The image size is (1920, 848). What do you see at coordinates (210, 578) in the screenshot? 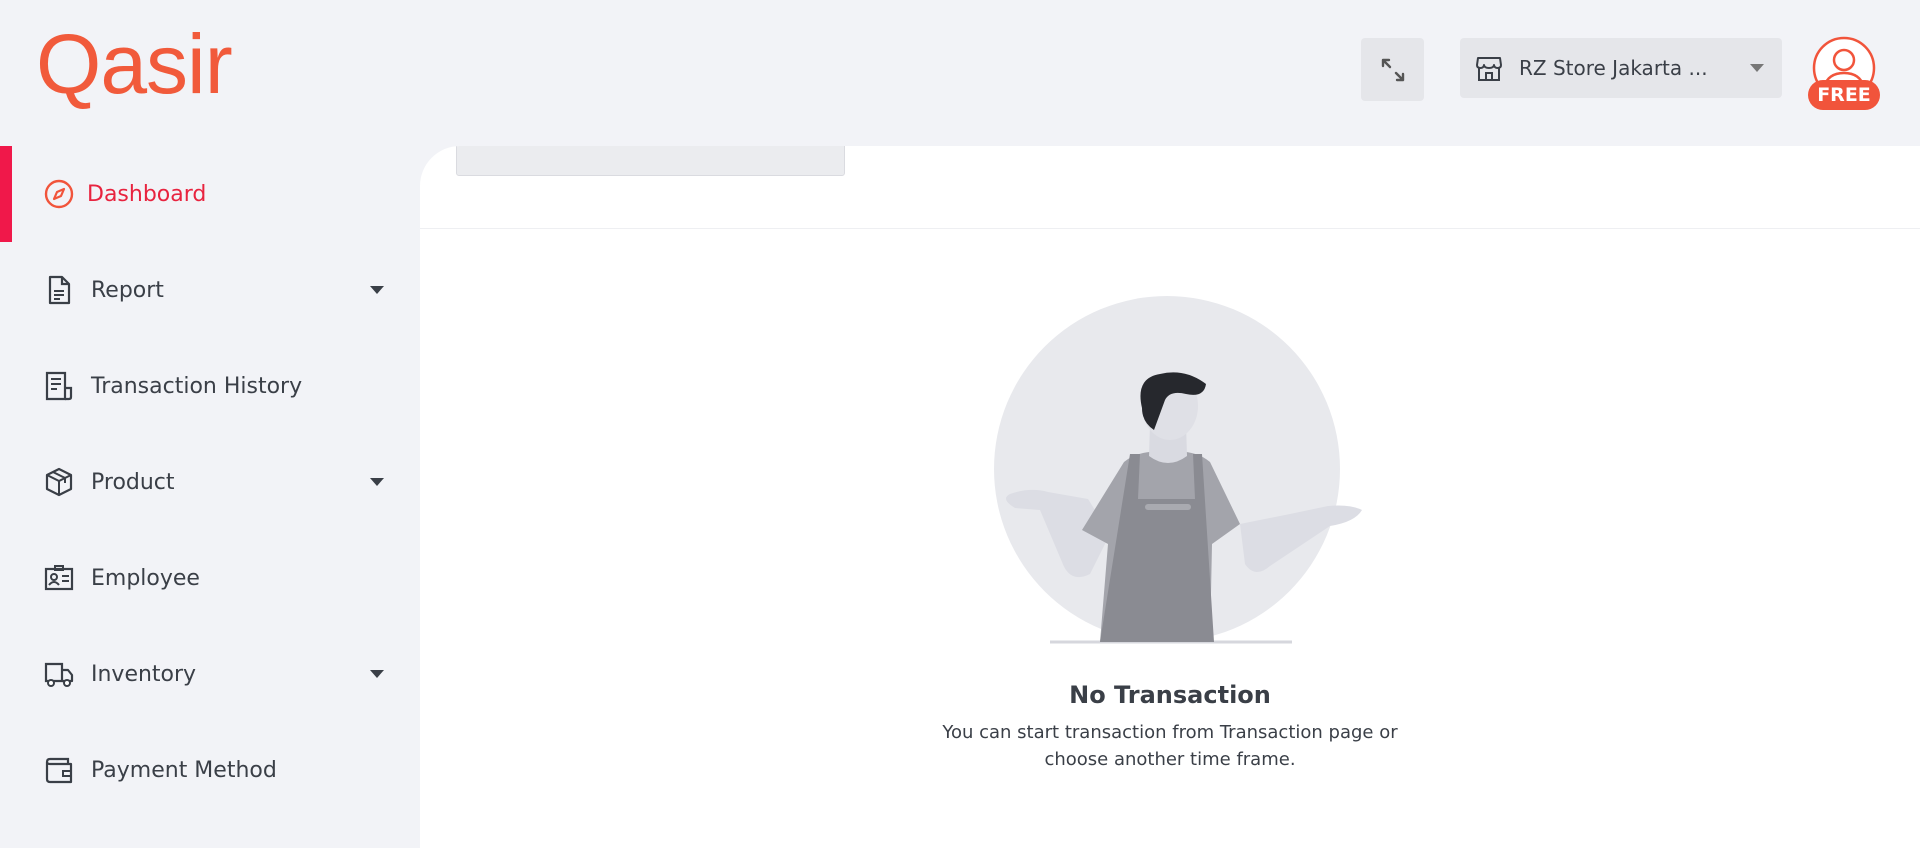
I see `sidebar-item-employee: Employee` at bounding box center [210, 578].